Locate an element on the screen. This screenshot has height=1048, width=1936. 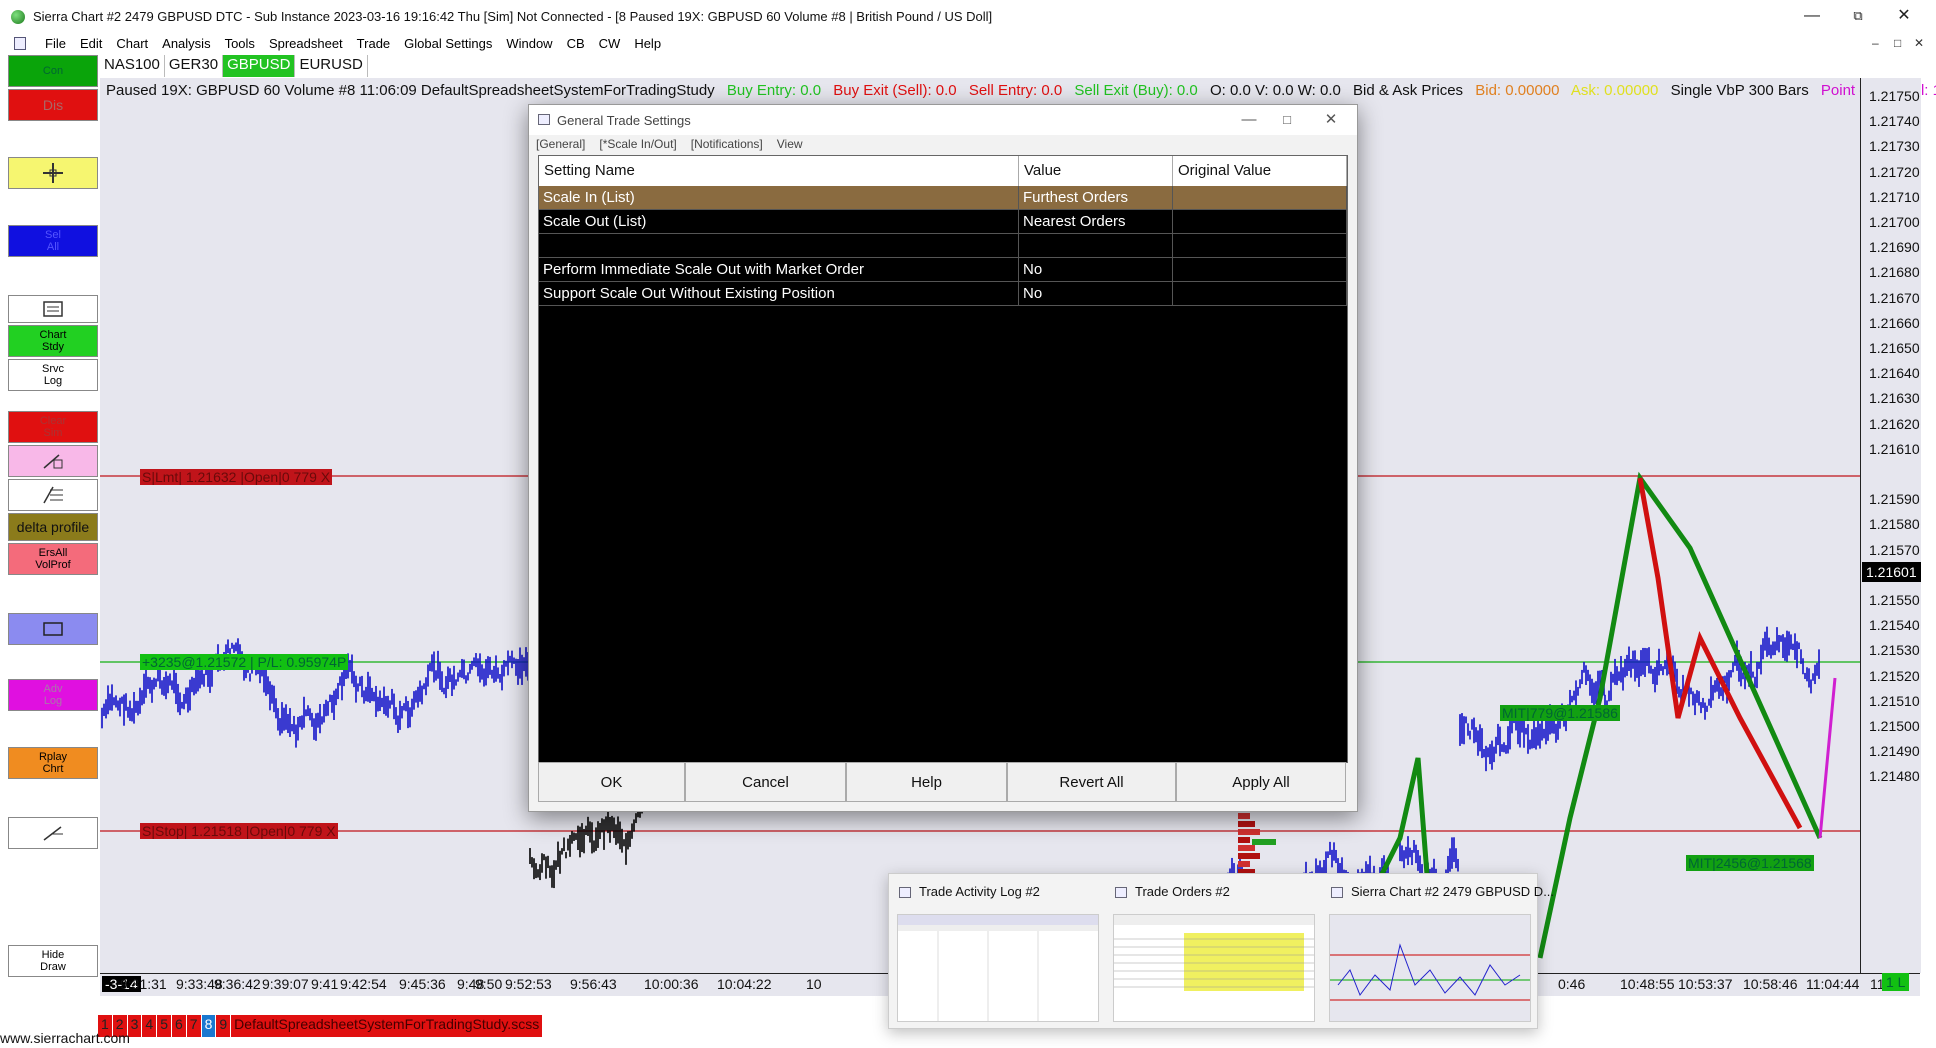
price-axis-label: 1.21530 is located at coordinates (1894, 650).